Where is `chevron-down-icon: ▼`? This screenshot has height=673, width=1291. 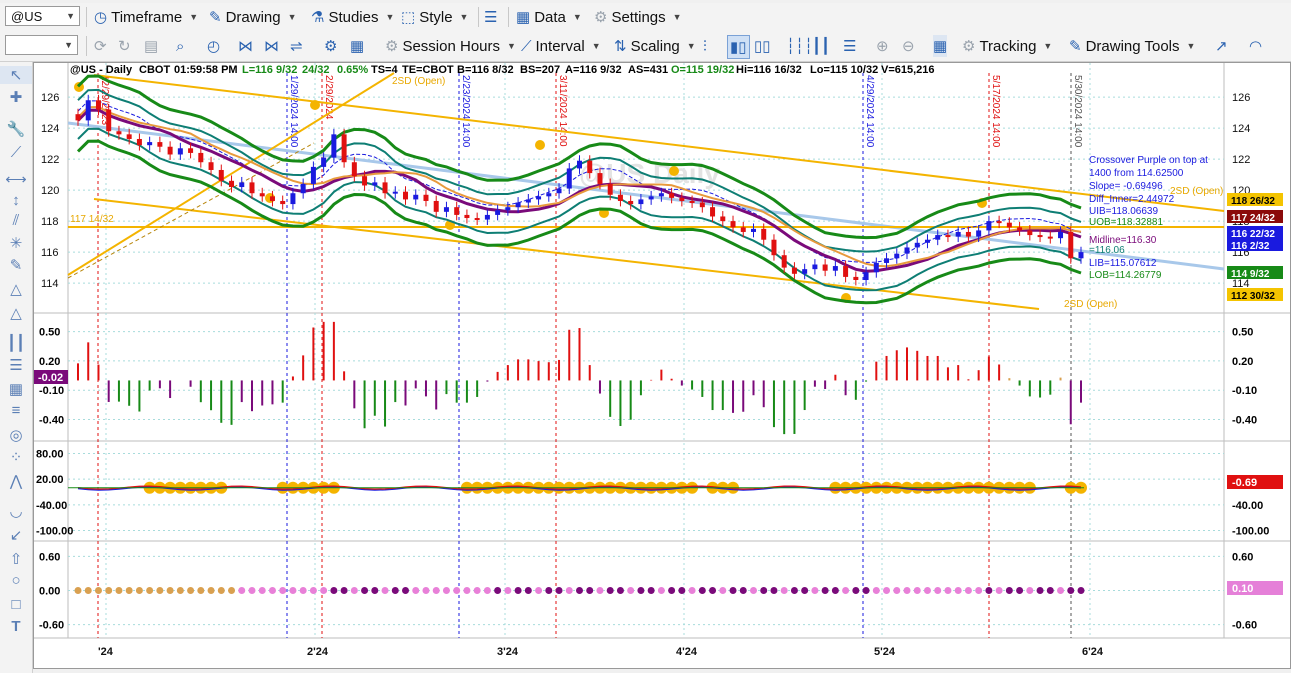
chevron-down-icon: ▼ is located at coordinates (691, 46).